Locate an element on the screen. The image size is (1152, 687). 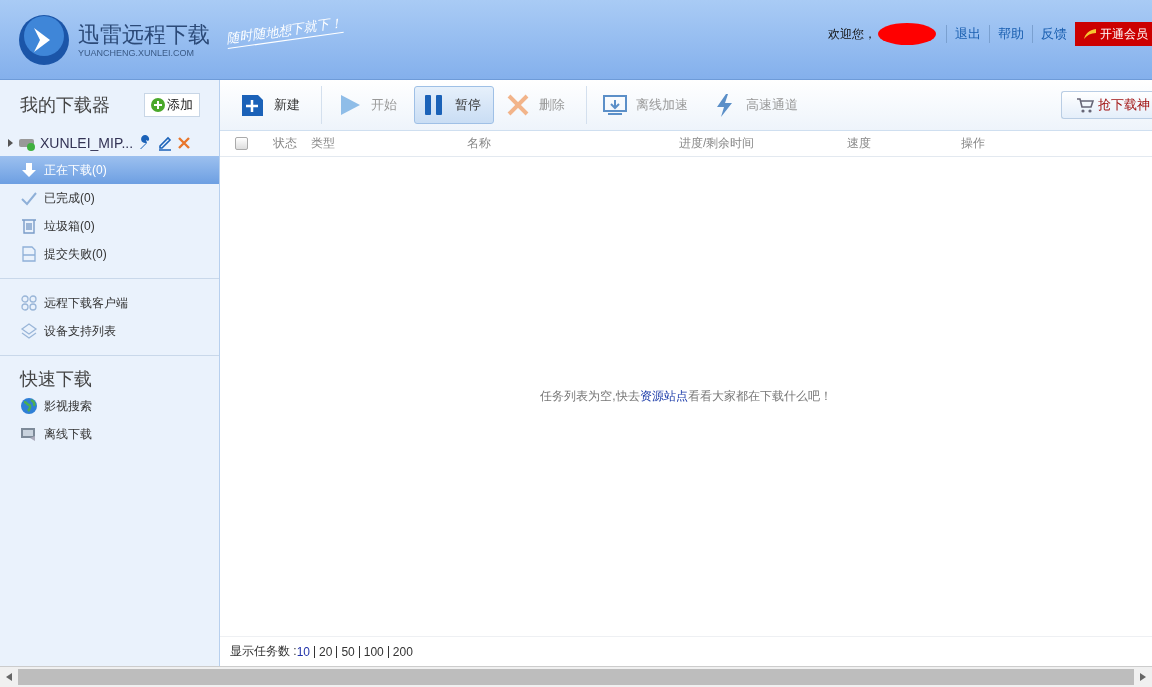
column-header: 名称 is located at coordinates (479, 143).